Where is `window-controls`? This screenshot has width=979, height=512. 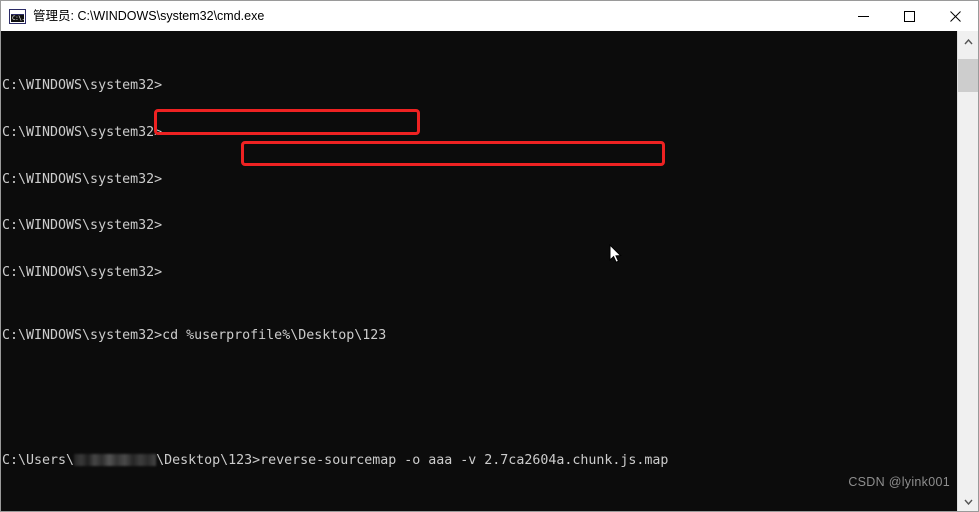
window-controls is located at coordinates (909, 16).